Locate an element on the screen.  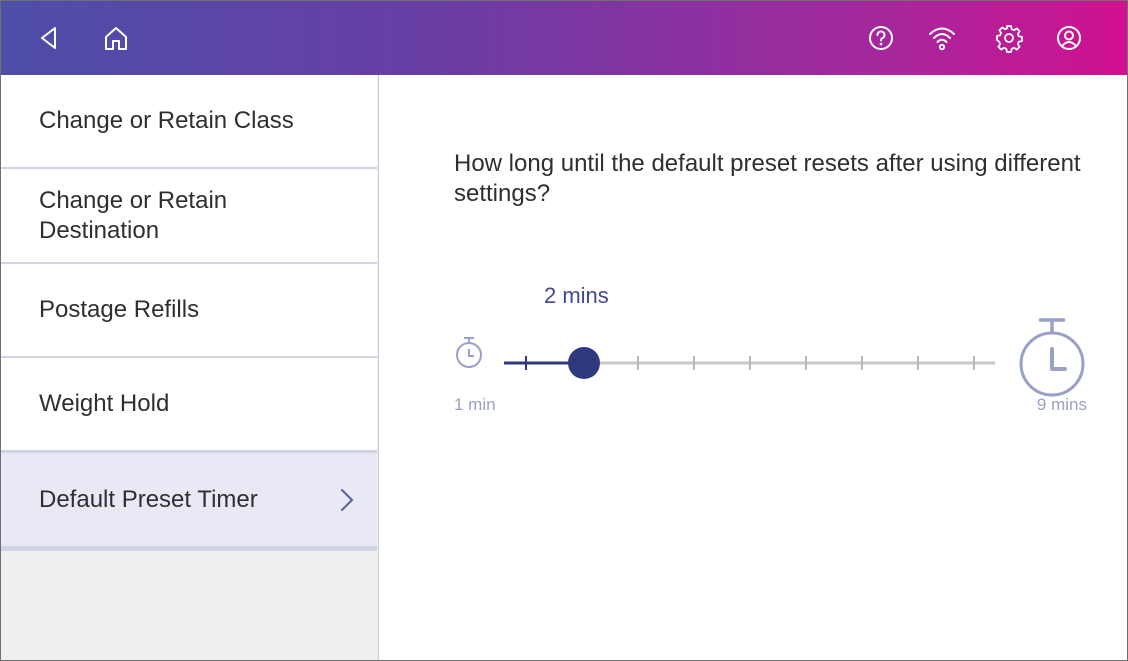
sidebar-item-label: Weight Hold is located at coordinates (104, 403).